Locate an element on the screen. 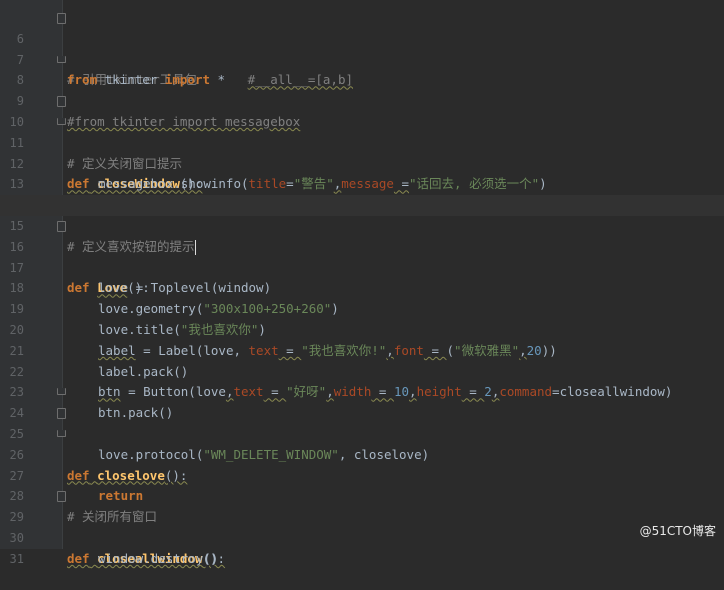 The image size is (724, 590). code-line: 25 def closelove(): is located at coordinates (362, 443).